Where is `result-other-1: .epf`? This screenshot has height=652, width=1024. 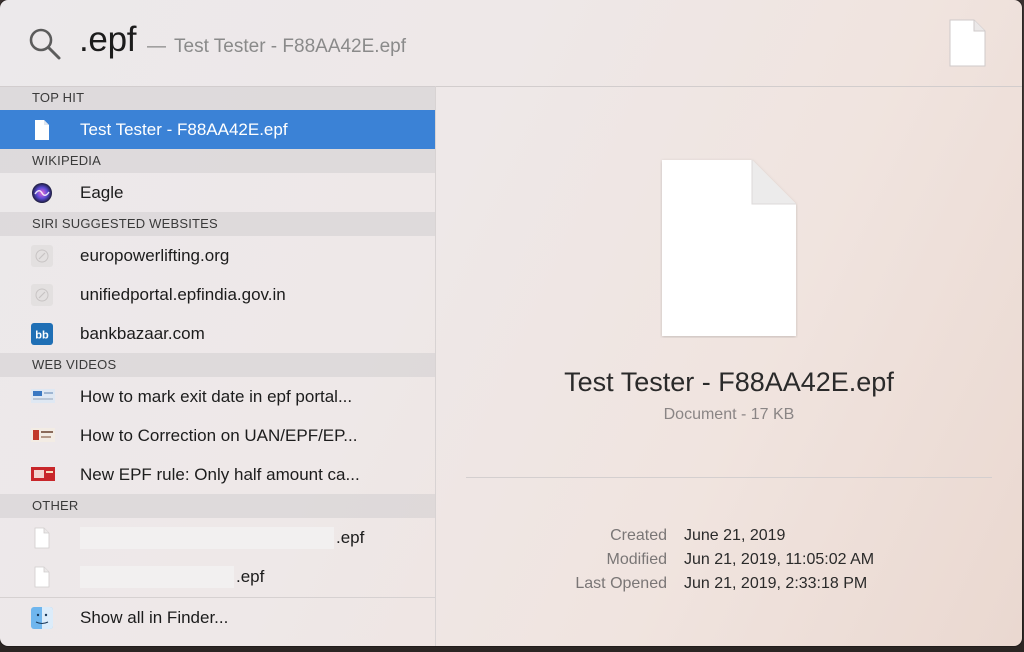
result-other-1: .epf is located at coordinates (217, 537).